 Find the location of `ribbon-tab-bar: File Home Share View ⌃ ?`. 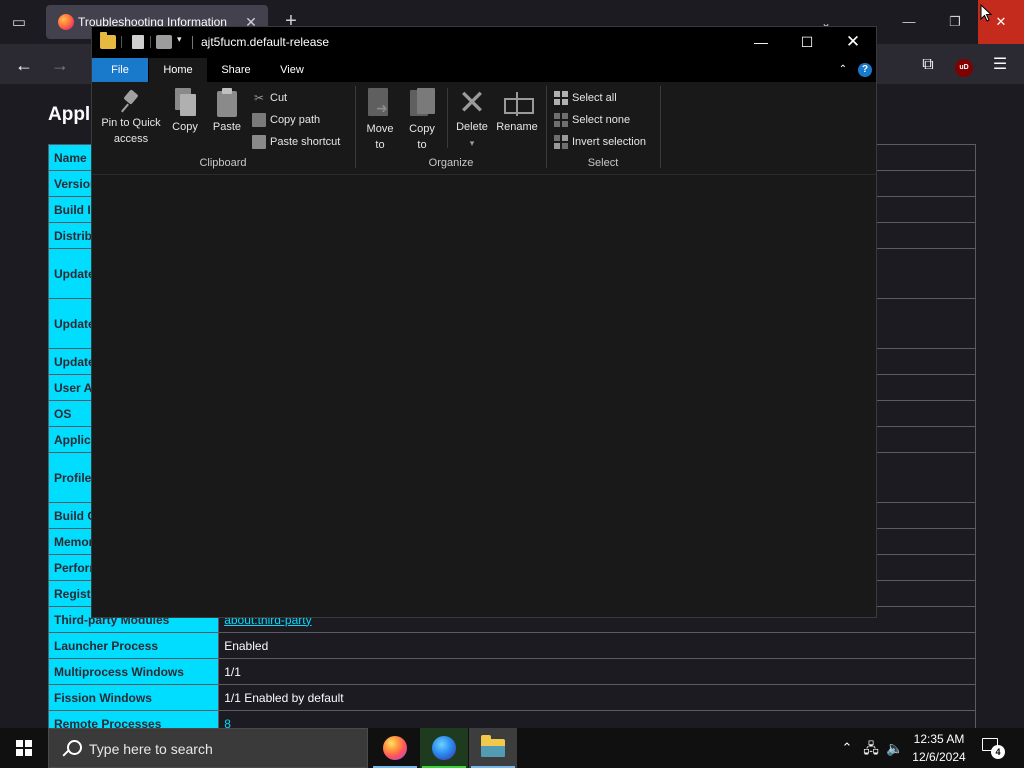

ribbon-tab-bar: File Home Share View ⌃ ? is located at coordinates (484, 70).